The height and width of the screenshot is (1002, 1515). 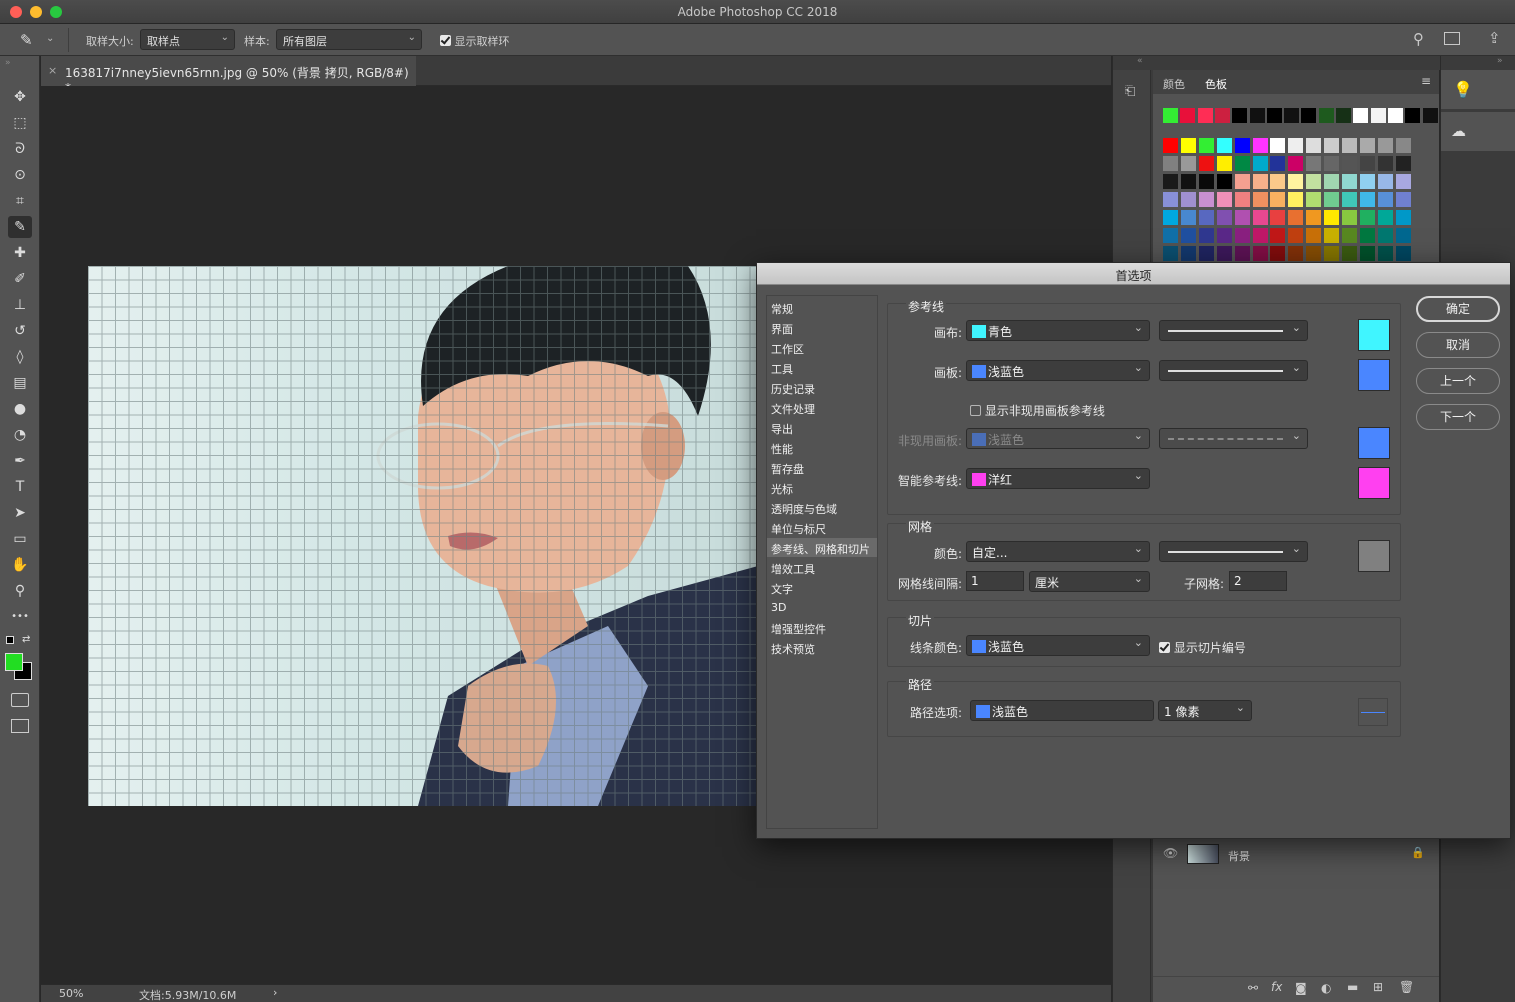 What do you see at coordinates (822, 627) in the screenshot?
I see `category-item: 增强型控件` at bounding box center [822, 627].